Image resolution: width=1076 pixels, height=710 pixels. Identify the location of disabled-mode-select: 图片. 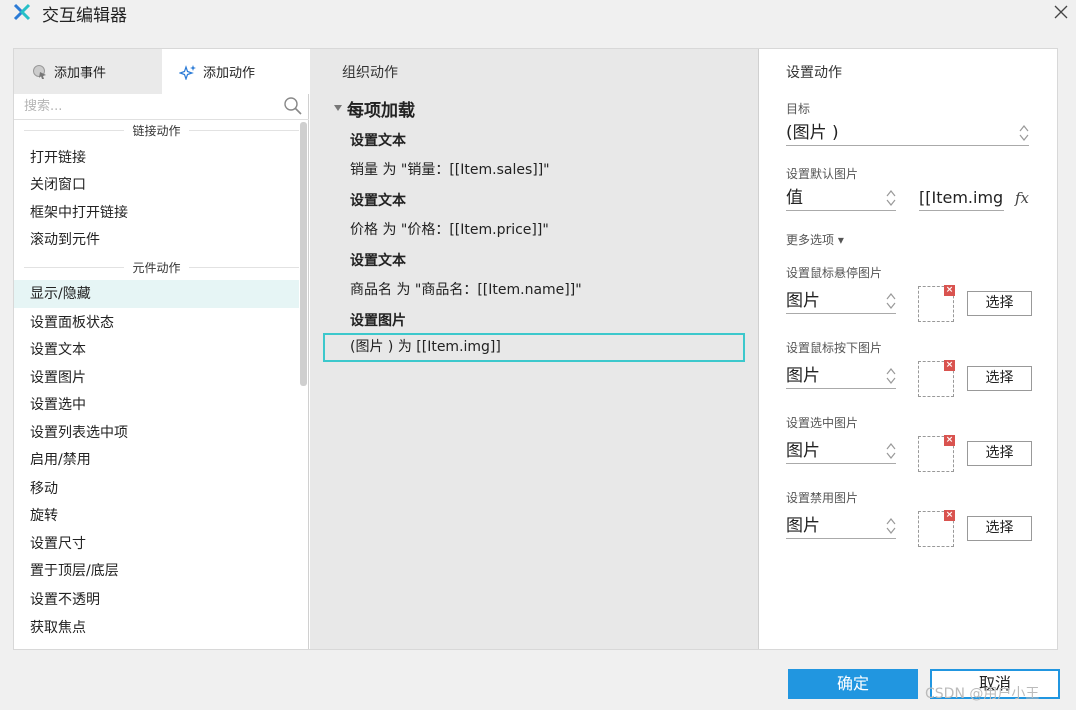
(841, 526).